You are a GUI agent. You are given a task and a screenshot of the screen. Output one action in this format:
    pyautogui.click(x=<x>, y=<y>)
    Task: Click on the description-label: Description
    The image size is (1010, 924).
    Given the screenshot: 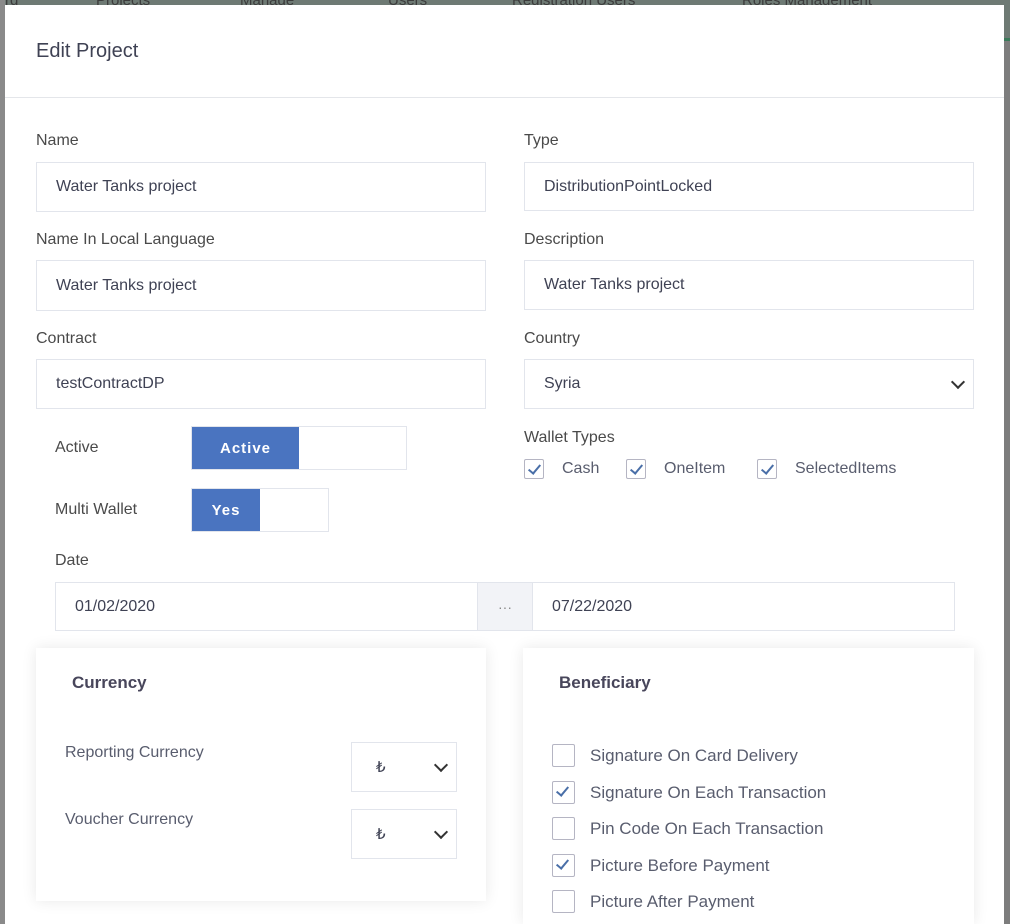 What is the action you would take?
    pyautogui.click(x=564, y=239)
    